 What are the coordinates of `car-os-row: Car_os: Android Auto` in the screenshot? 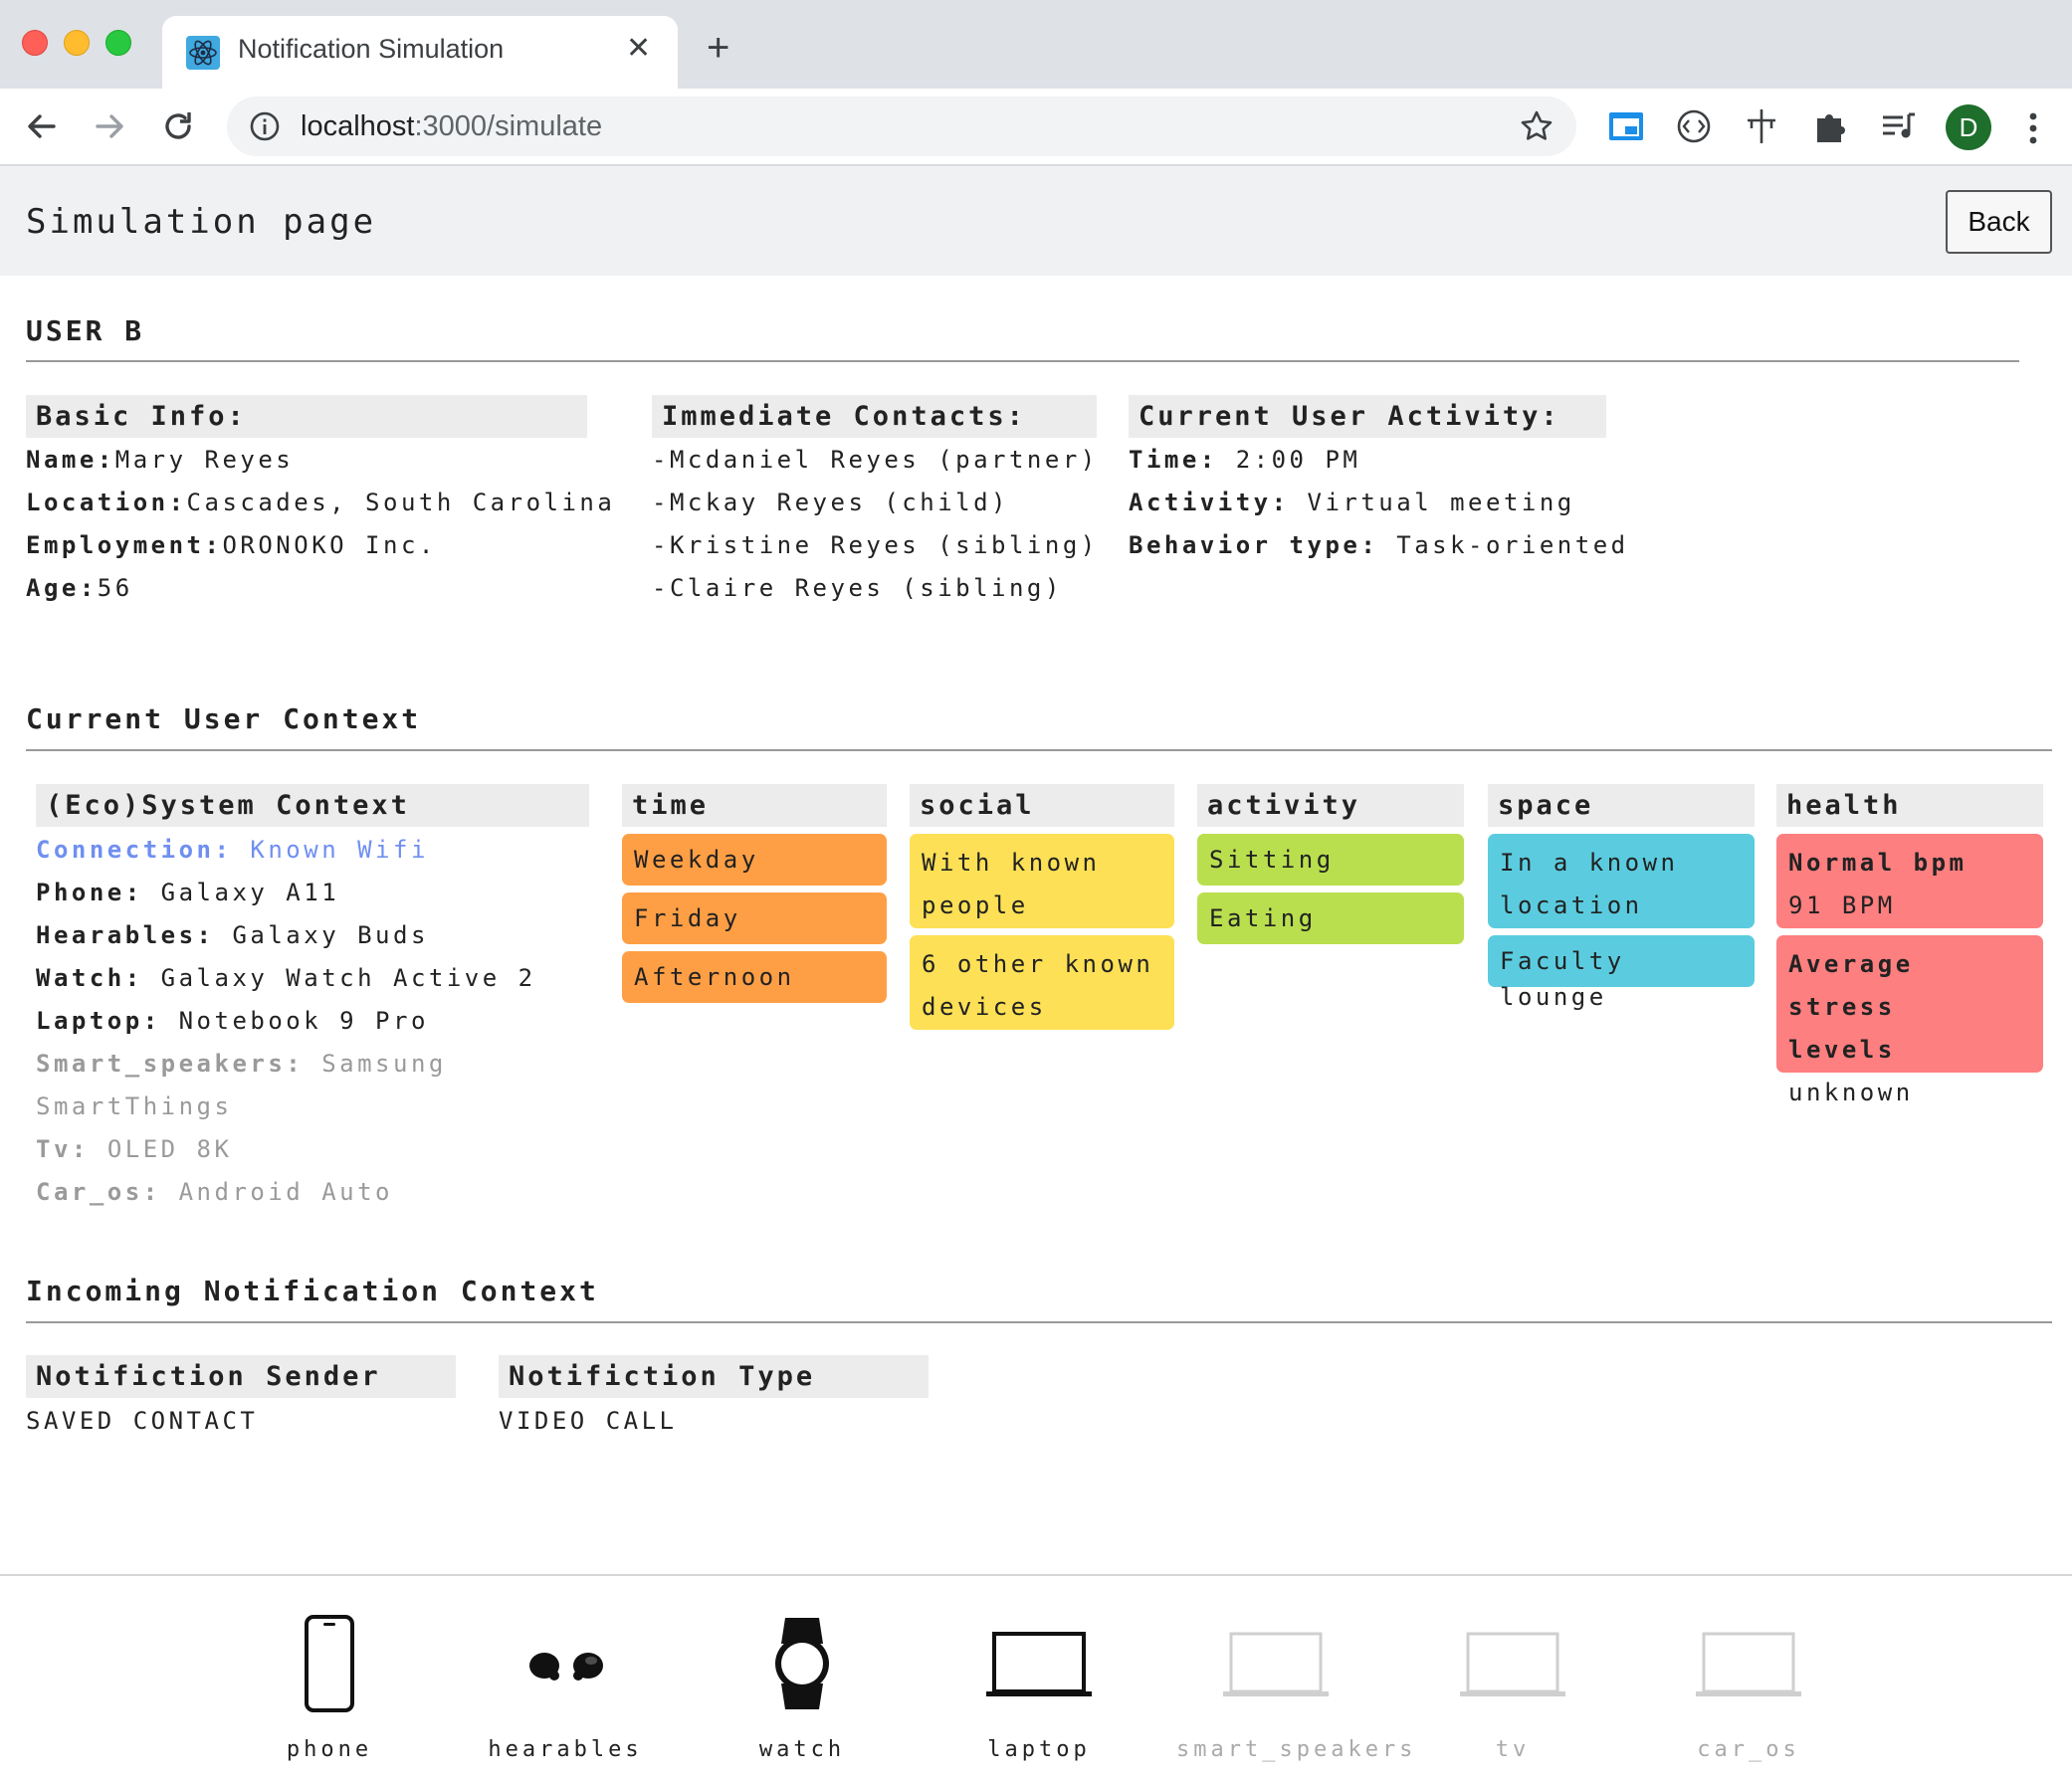 It's located at (214, 1192).